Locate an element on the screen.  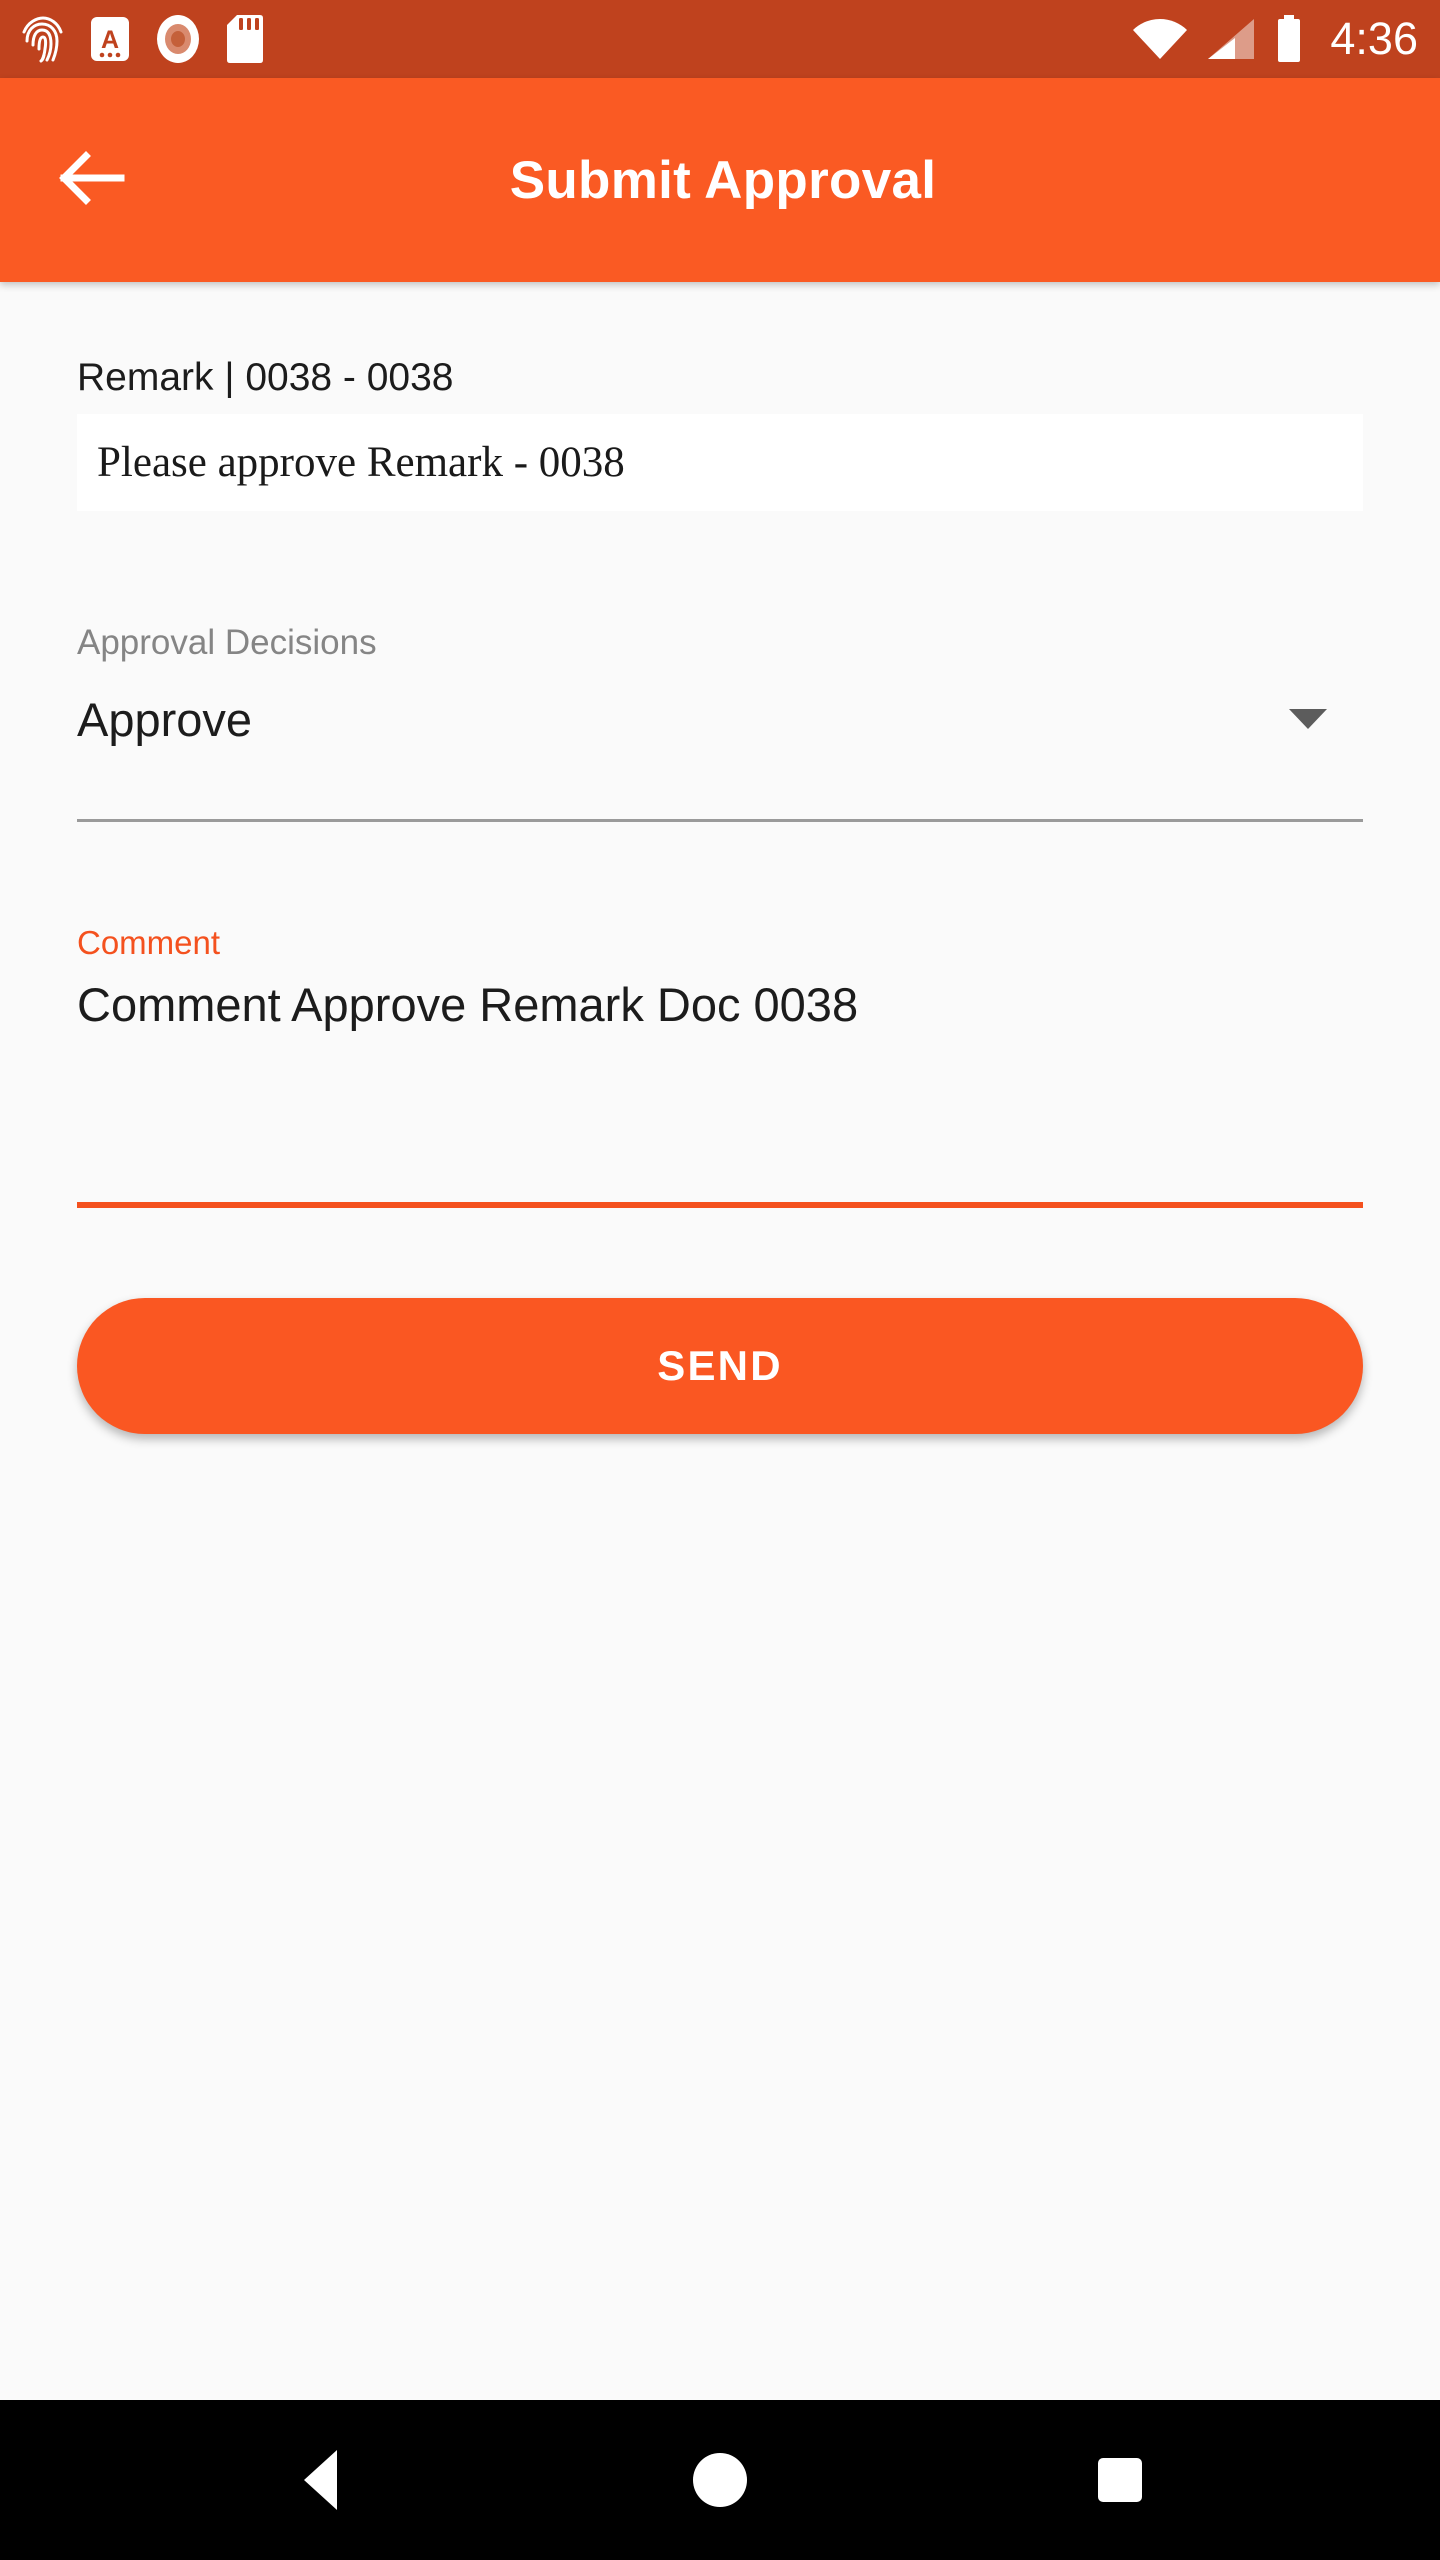
triangle-left-icon is located at coordinates (320, 2480).